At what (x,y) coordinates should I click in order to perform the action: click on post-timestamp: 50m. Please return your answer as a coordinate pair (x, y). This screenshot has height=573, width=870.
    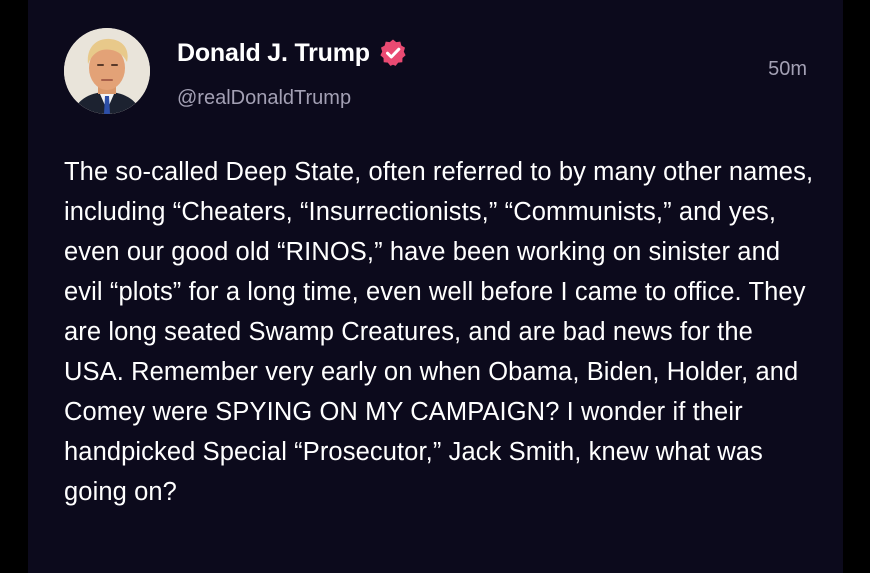
    Looking at the image, I should click on (787, 69).